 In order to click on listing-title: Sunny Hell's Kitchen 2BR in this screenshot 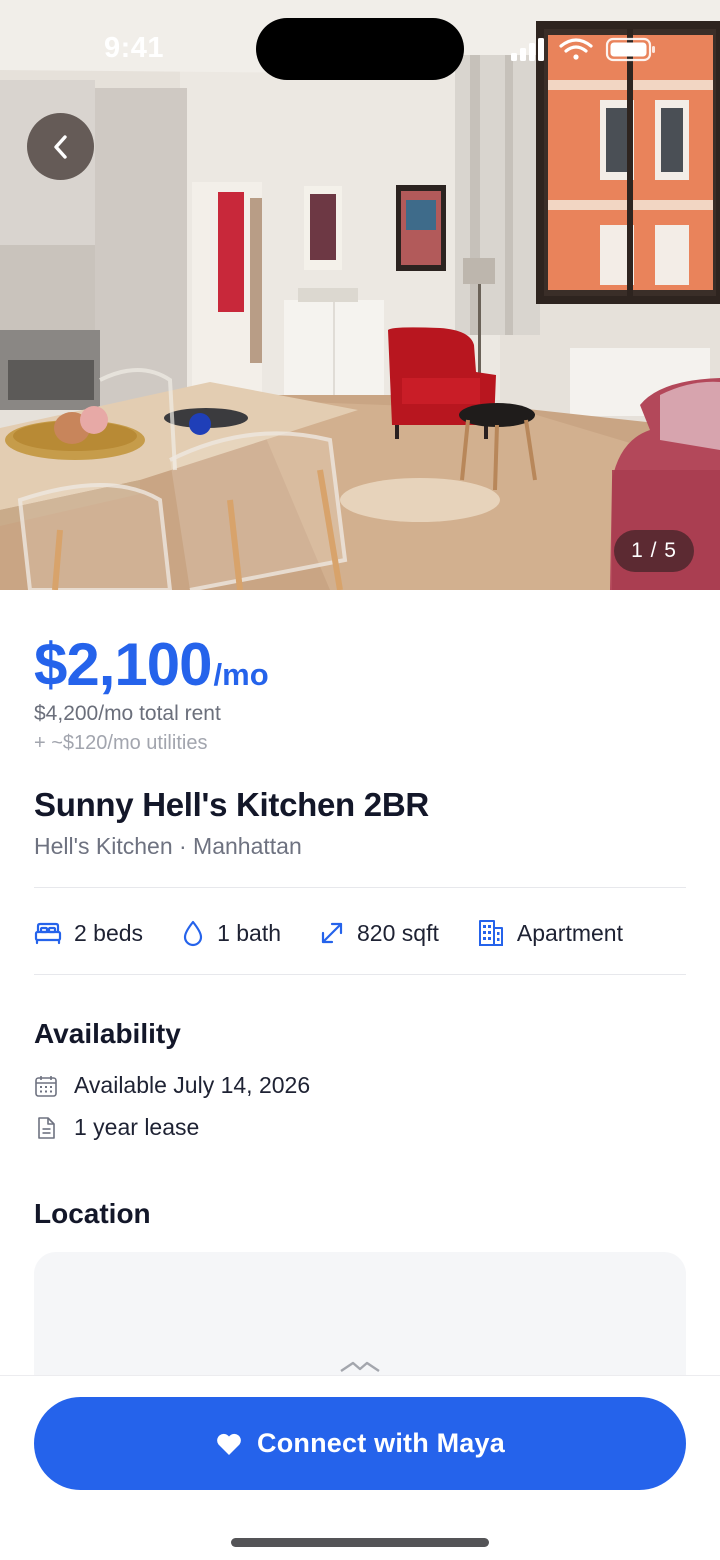, I will do `click(231, 804)`.